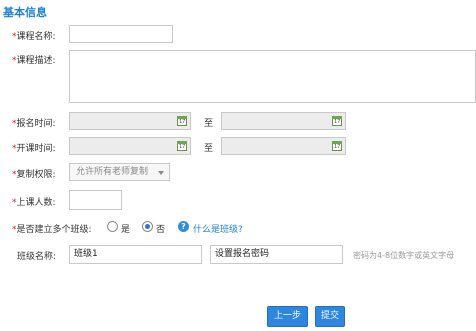  I want to click on signup-time-label: *报名时间:, so click(34, 122).